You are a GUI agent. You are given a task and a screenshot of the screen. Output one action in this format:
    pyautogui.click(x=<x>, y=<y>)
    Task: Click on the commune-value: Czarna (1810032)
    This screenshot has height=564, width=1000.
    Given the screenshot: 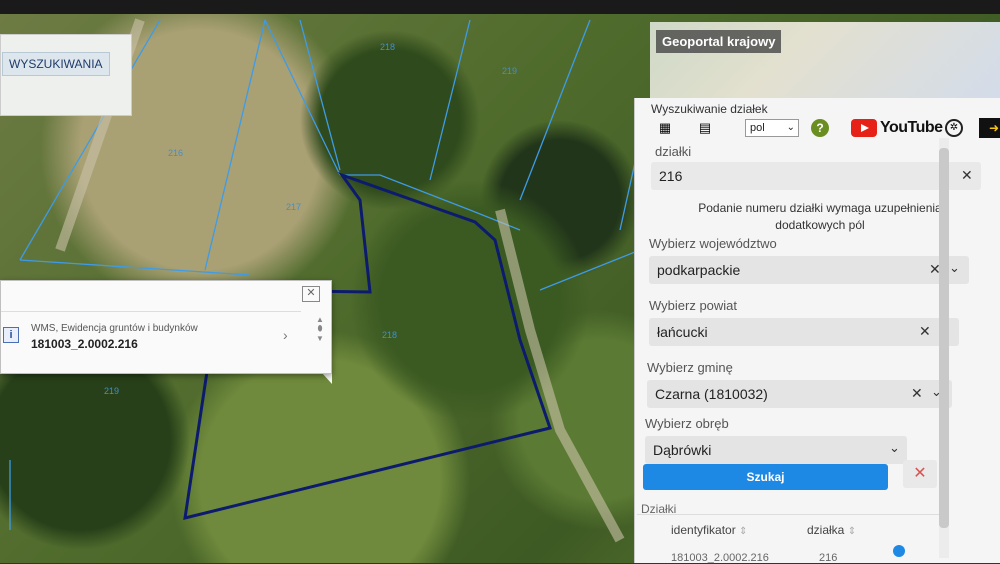 What is the action you would take?
    pyautogui.click(x=711, y=394)
    